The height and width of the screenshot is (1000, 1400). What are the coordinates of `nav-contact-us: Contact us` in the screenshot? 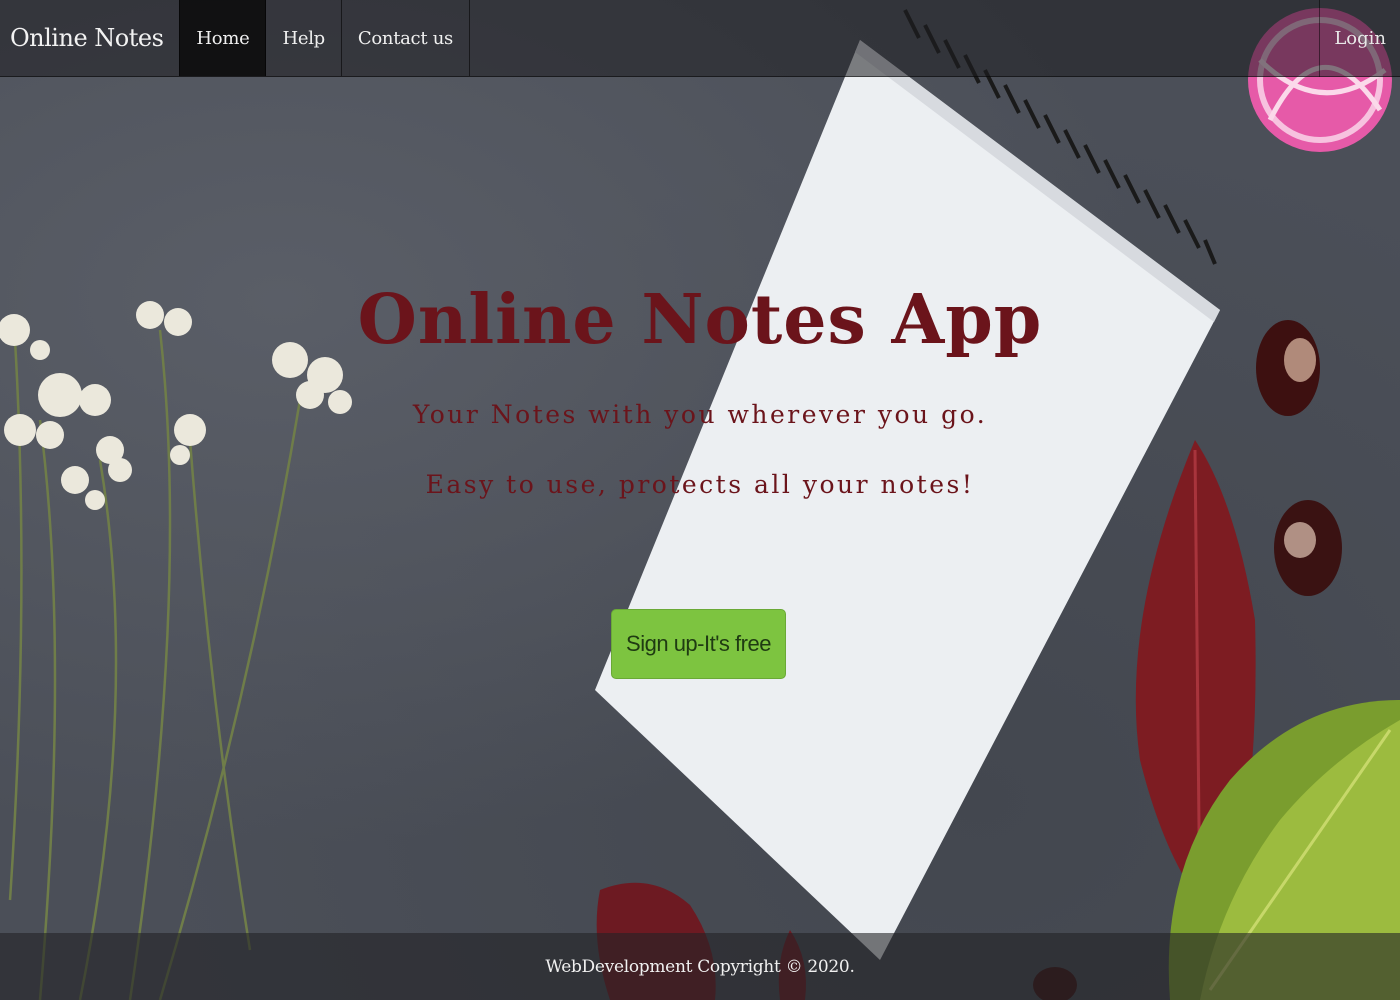 It's located at (406, 38).